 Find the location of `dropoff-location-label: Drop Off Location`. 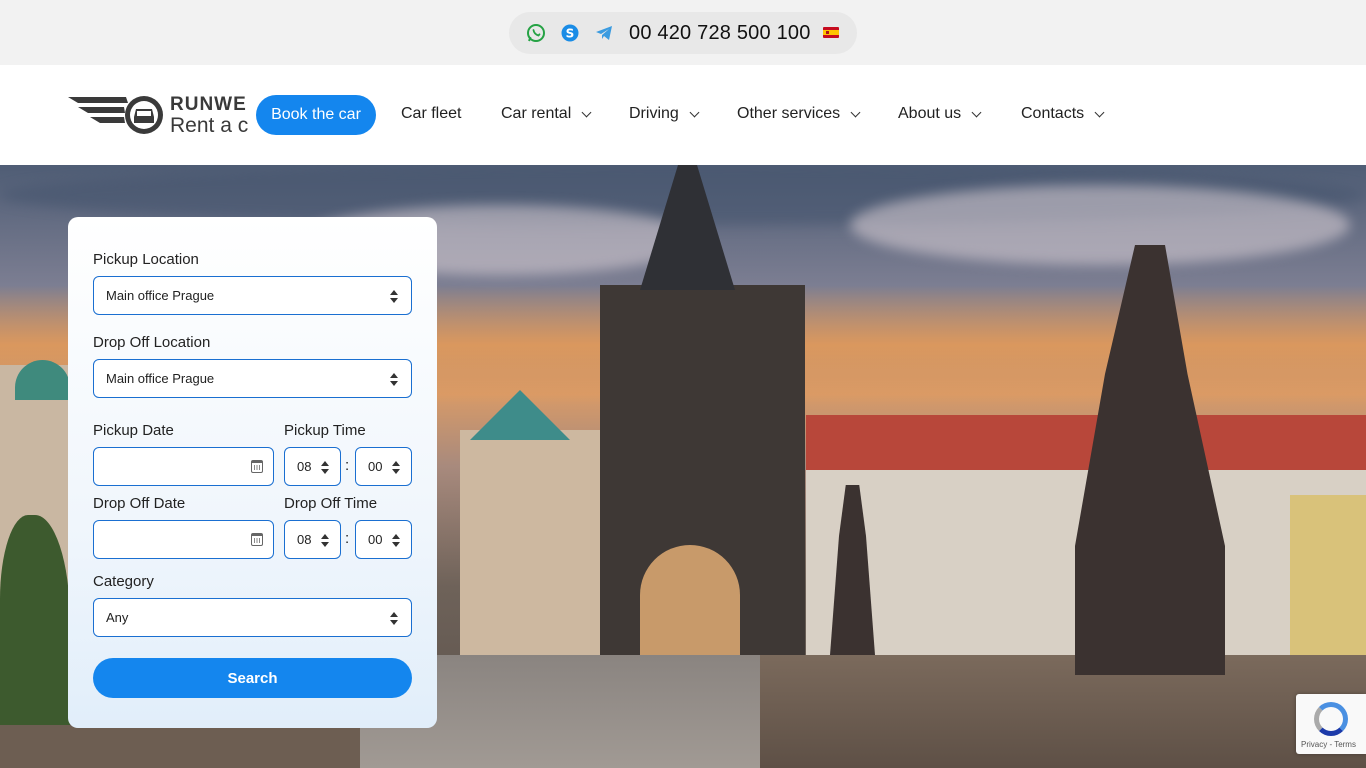

dropoff-location-label: Drop Off Location is located at coordinates (152, 342).